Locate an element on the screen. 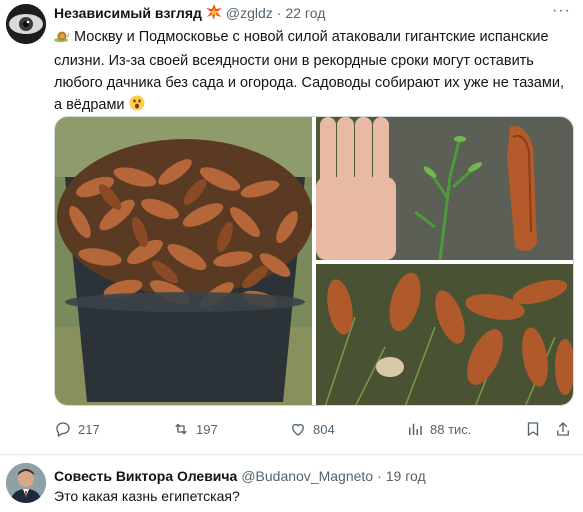 The height and width of the screenshot is (512, 583). views-chart-icon is located at coordinates (415, 429).